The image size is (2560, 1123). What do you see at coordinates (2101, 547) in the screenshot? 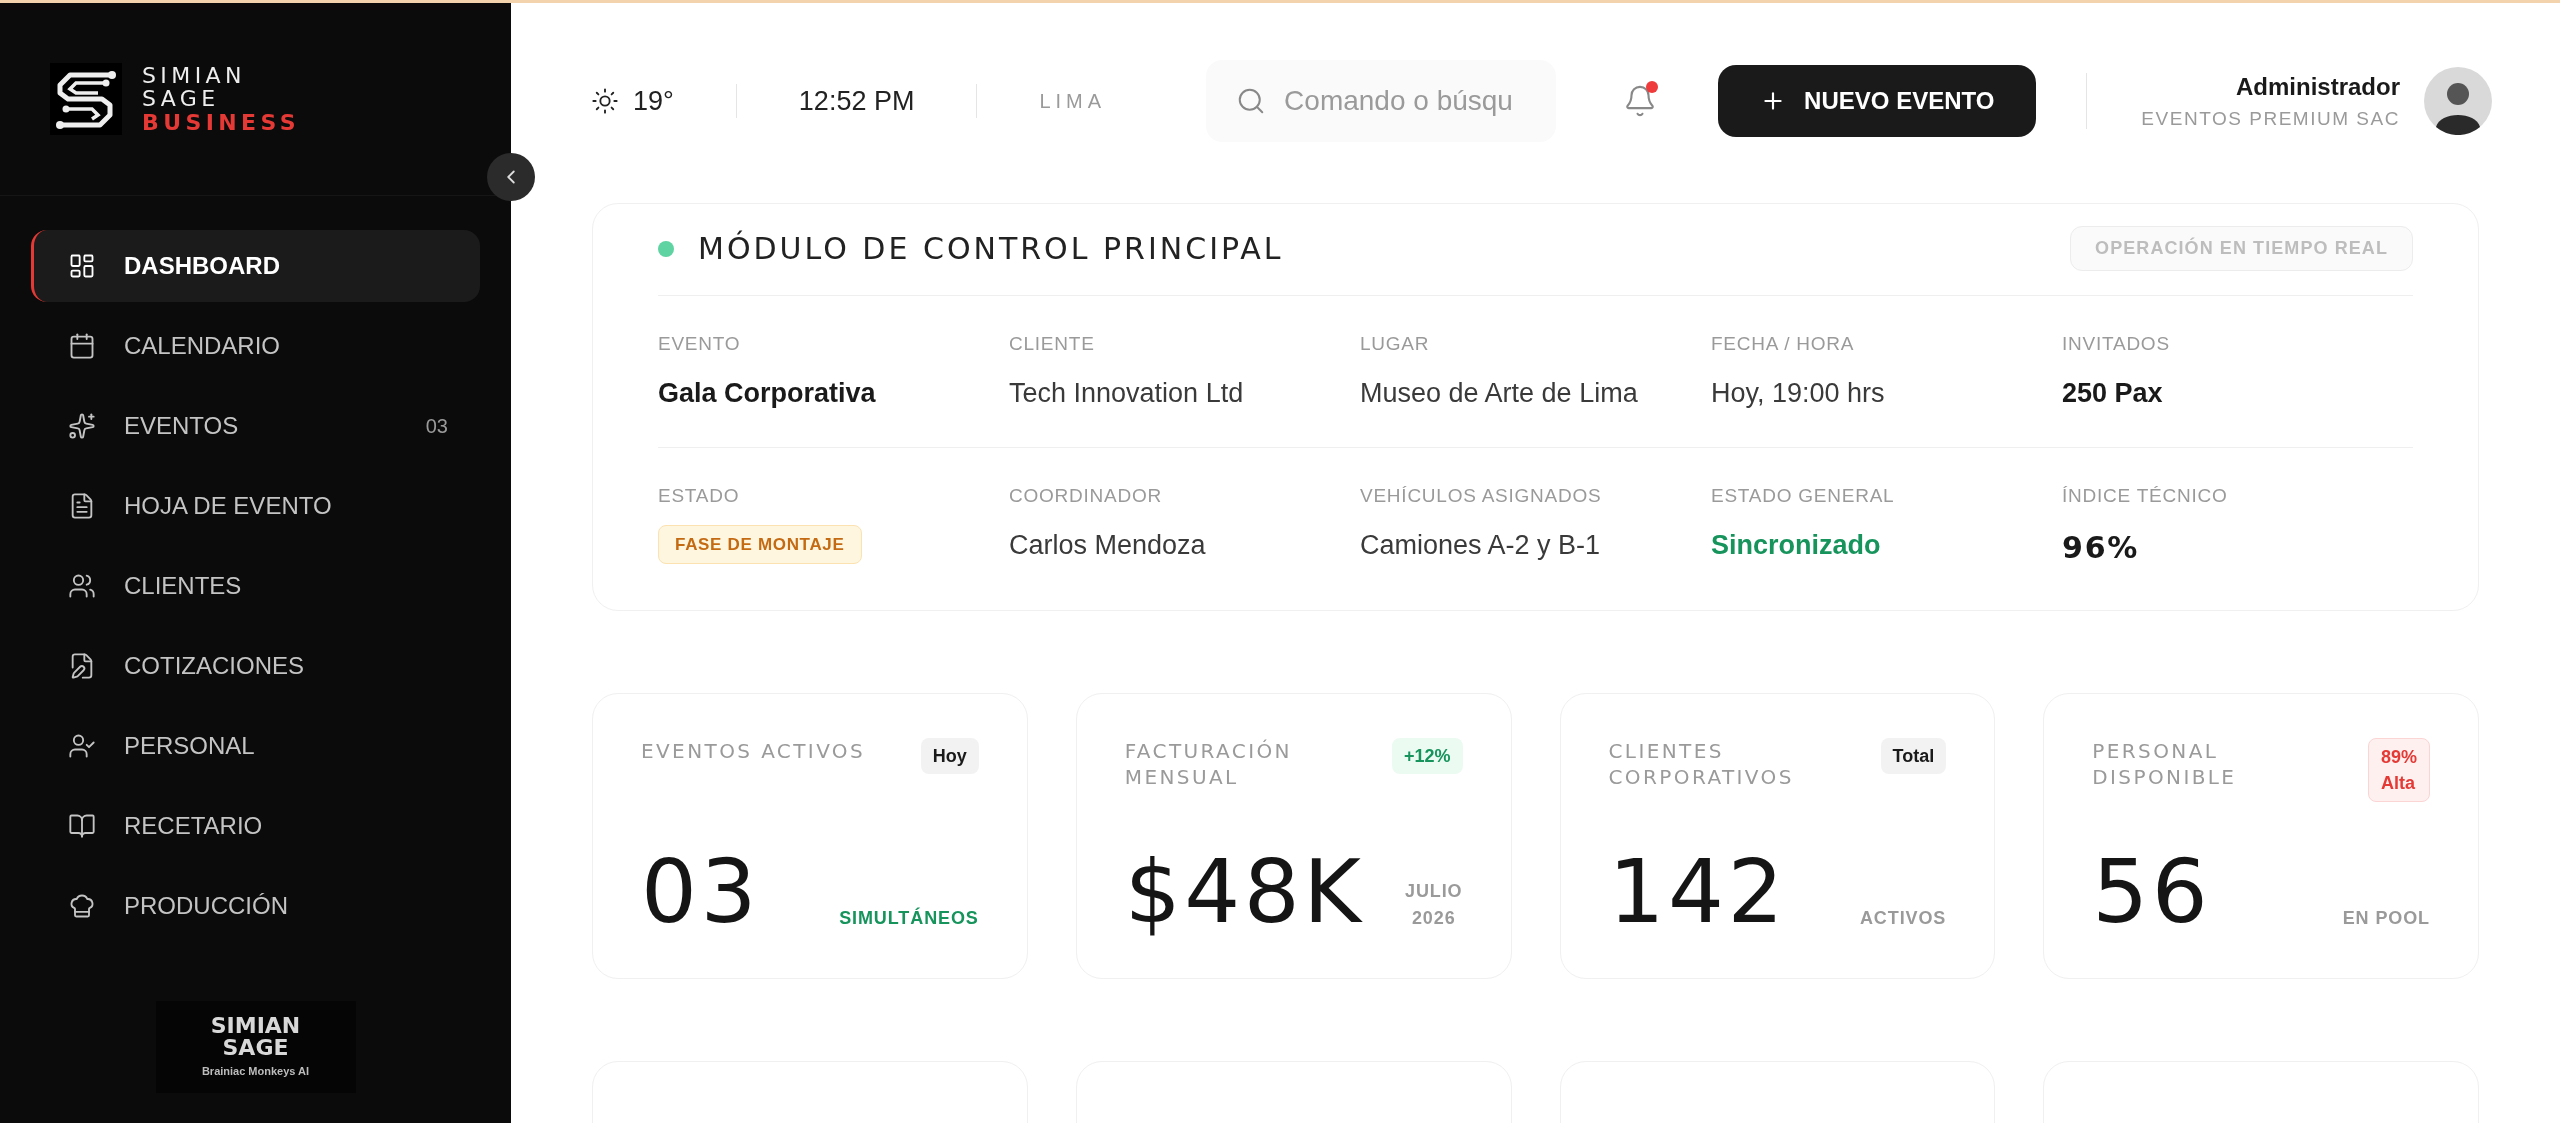
I see `field-value: 96%` at bounding box center [2101, 547].